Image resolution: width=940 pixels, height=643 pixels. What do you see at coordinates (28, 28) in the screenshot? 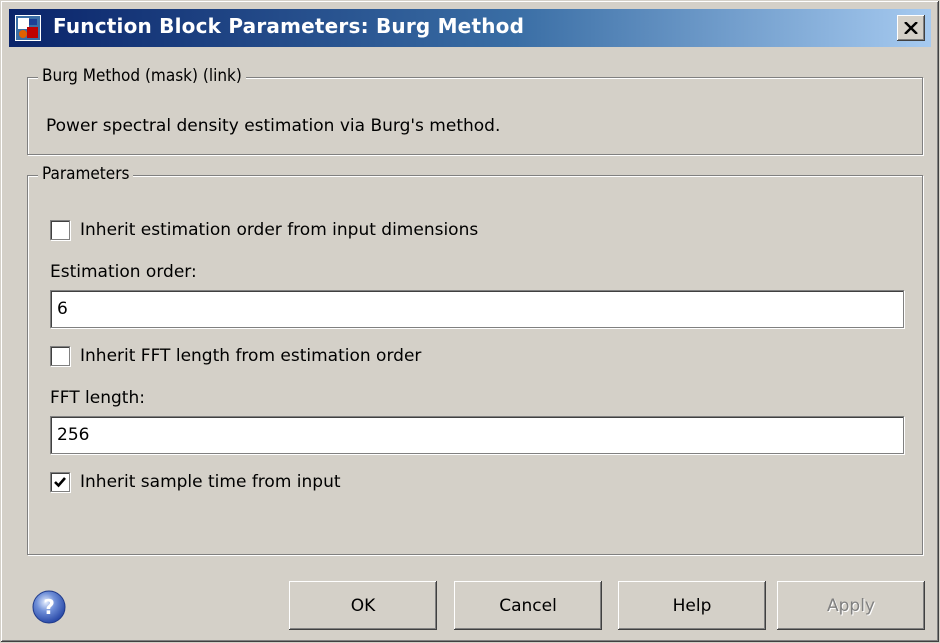
I see `simulink-block-icon` at bounding box center [28, 28].